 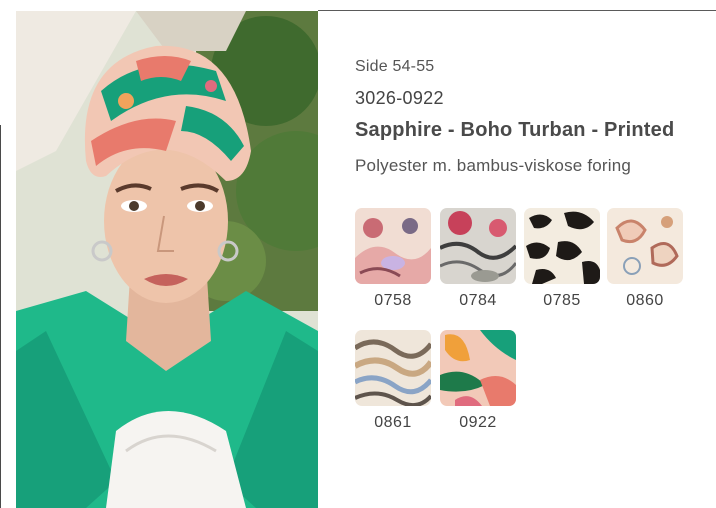 I want to click on left-divider, so click(x=0, y=316).